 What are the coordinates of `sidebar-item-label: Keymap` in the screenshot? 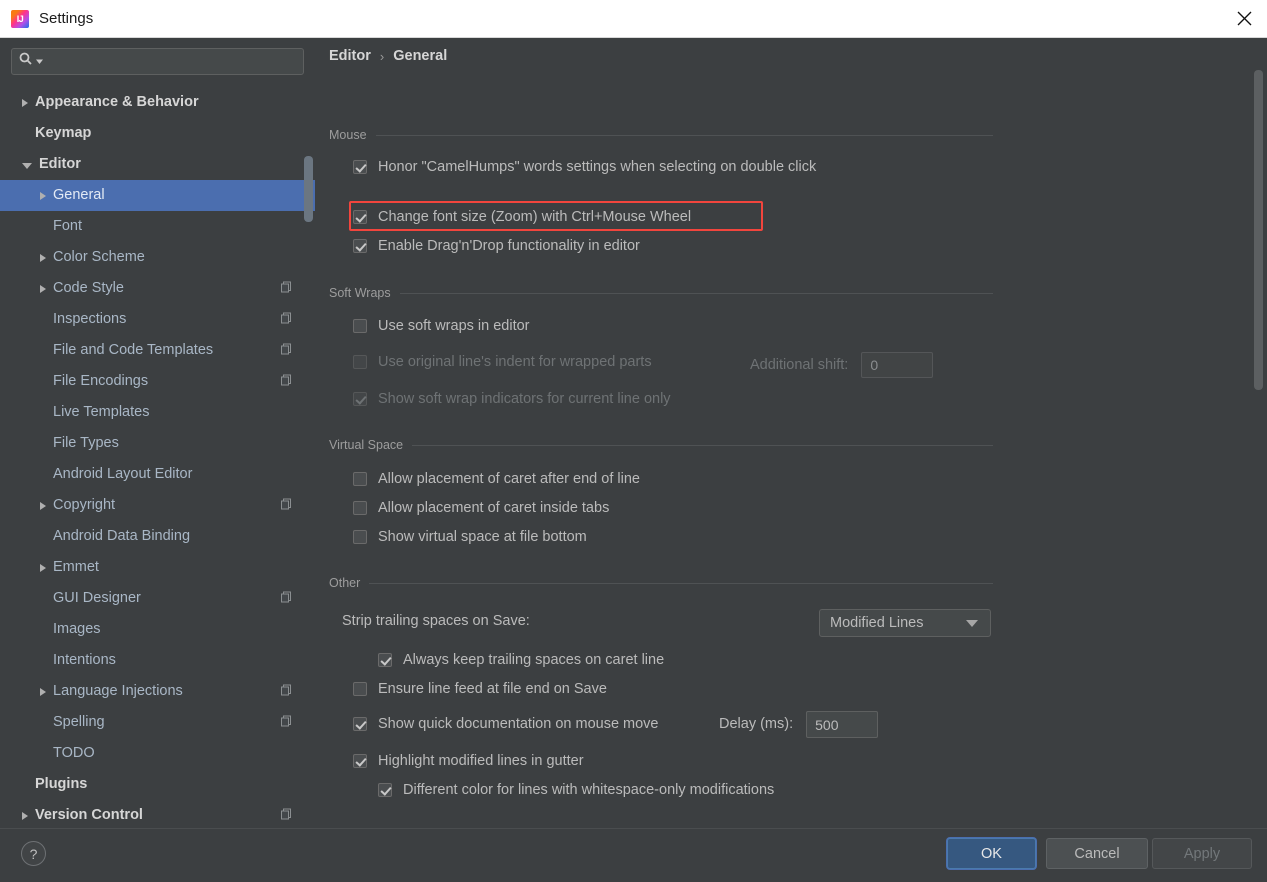 It's located at (63, 133).